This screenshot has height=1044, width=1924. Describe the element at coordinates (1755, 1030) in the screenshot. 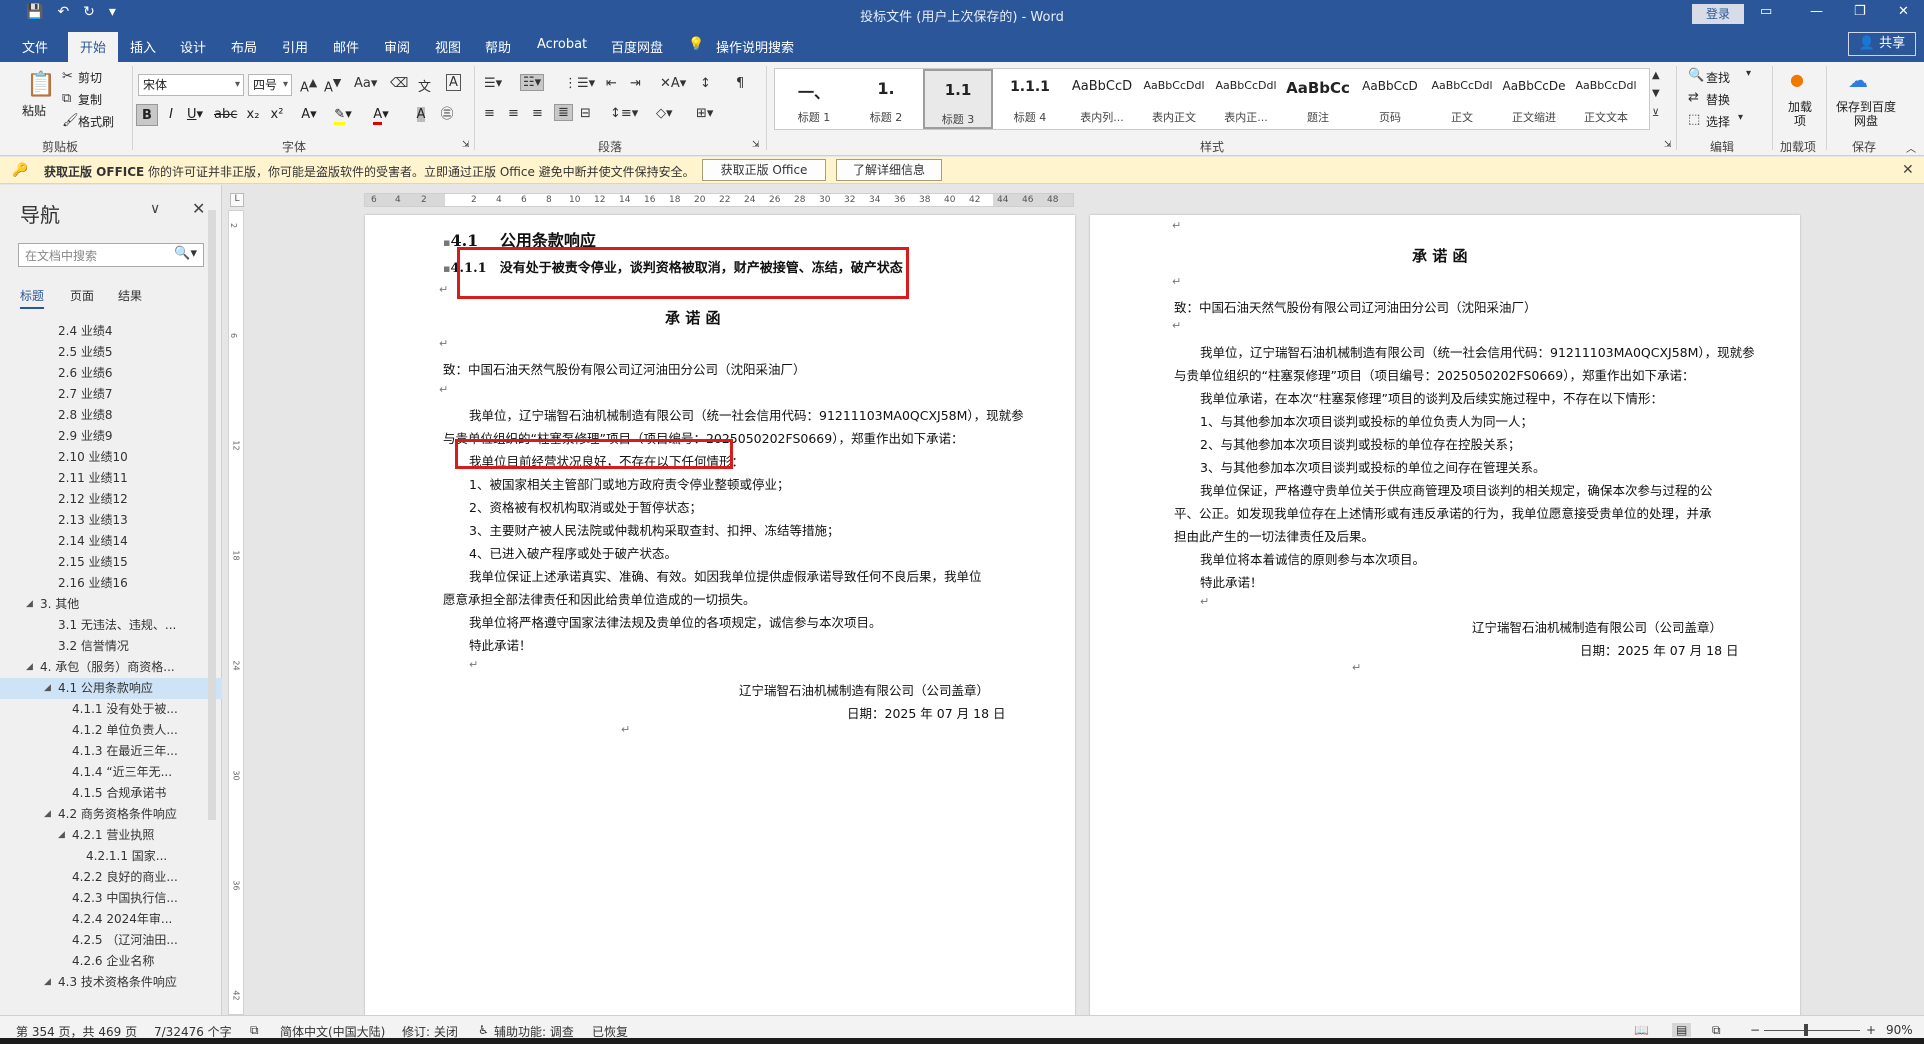

I see `zoom-out-icon: −` at that location.